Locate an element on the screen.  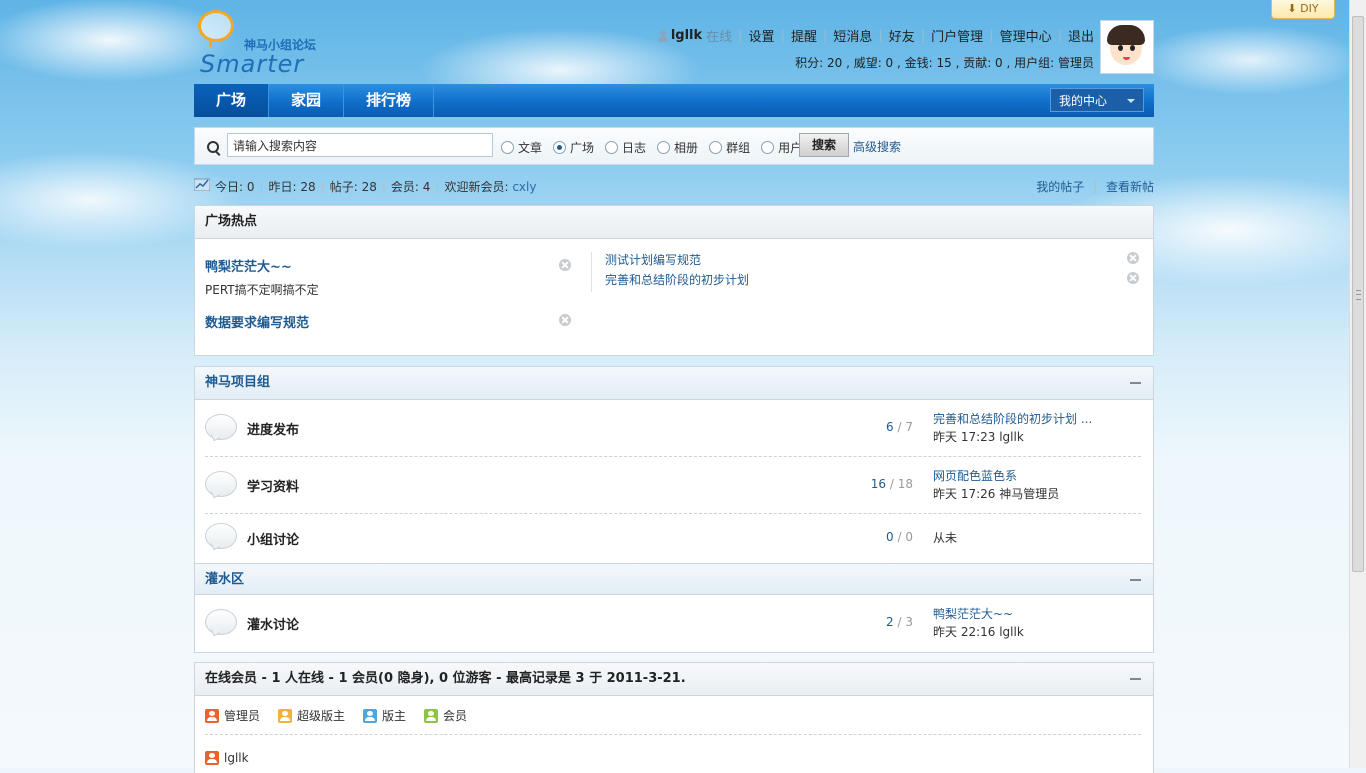
hot-topics-divider is located at coordinates (591, 272).